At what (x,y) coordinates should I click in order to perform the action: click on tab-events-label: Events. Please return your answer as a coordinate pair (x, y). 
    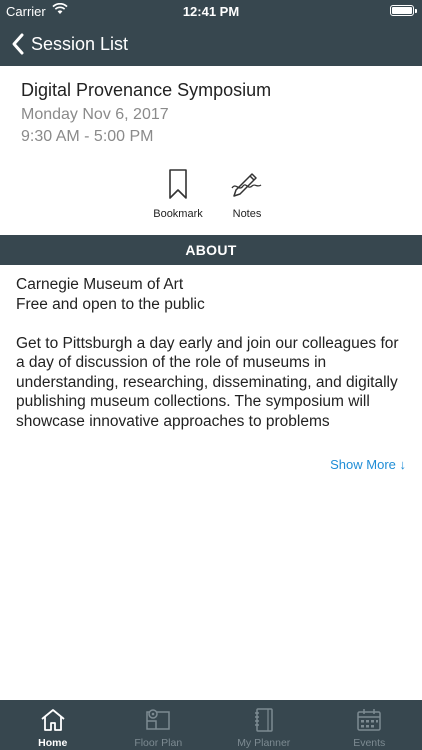
    Looking at the image, I should click on (369, 743).